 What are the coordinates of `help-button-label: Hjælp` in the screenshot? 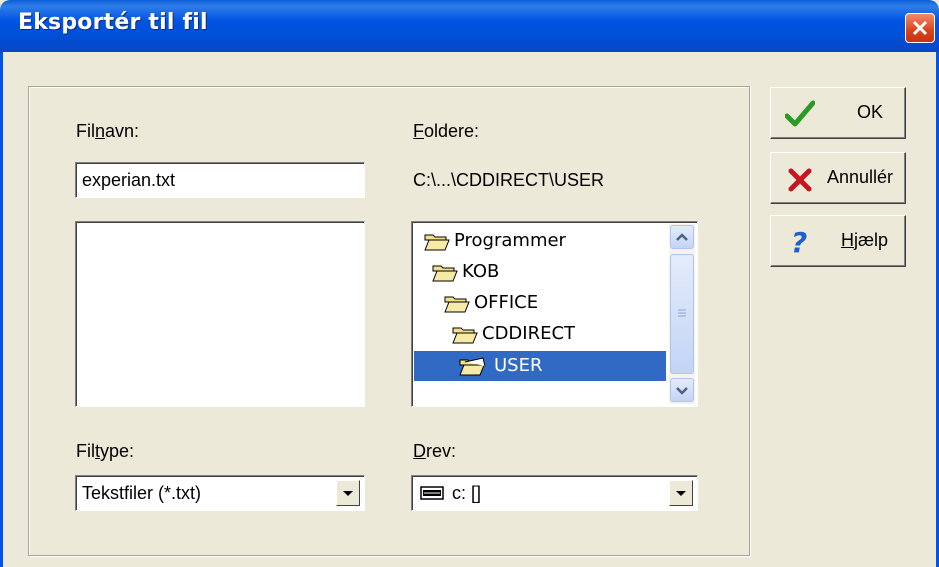 It's located at (865, 240).